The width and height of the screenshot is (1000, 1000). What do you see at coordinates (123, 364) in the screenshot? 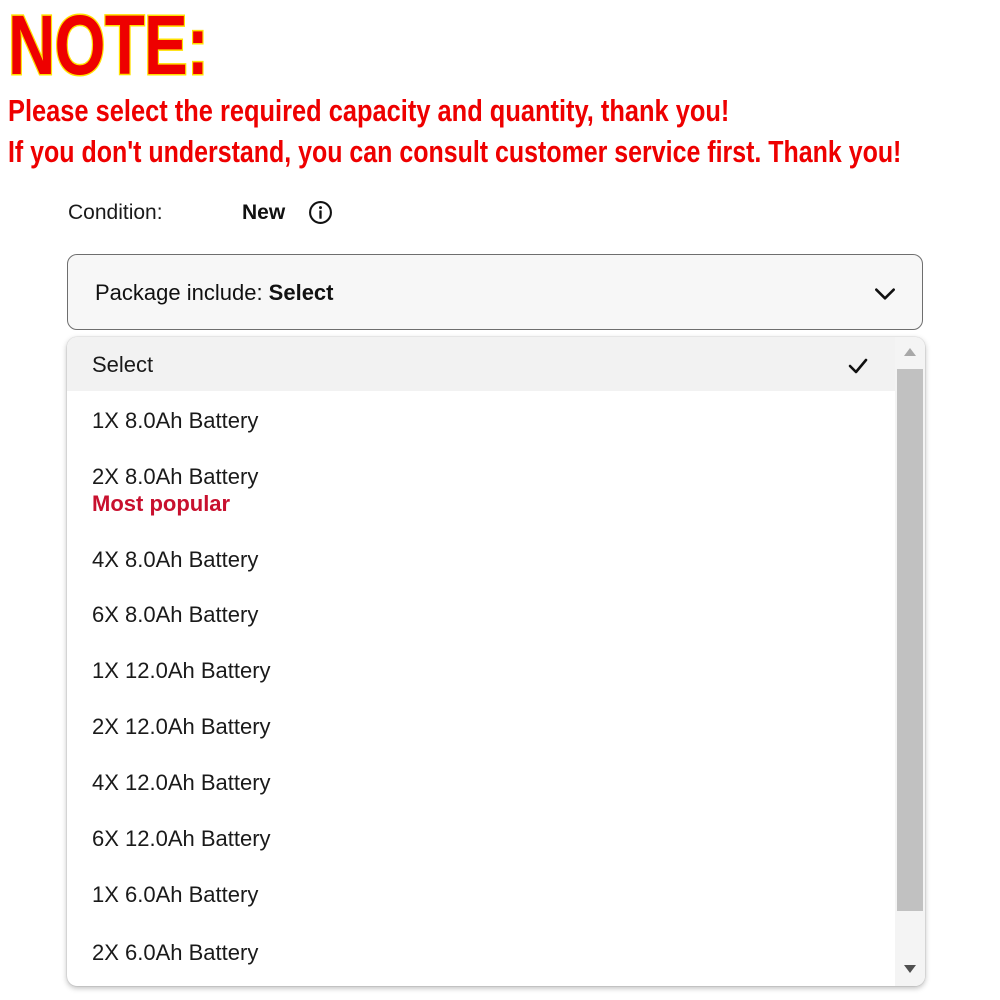
I see `option-label: Select` at bounding box center [123, 364].